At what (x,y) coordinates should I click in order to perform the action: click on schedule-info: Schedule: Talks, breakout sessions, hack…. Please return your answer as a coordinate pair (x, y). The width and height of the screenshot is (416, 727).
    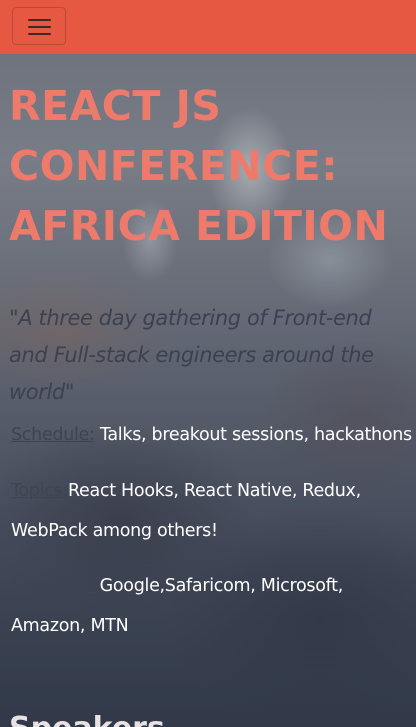
    Looking at the image, I should click on (212, 435).